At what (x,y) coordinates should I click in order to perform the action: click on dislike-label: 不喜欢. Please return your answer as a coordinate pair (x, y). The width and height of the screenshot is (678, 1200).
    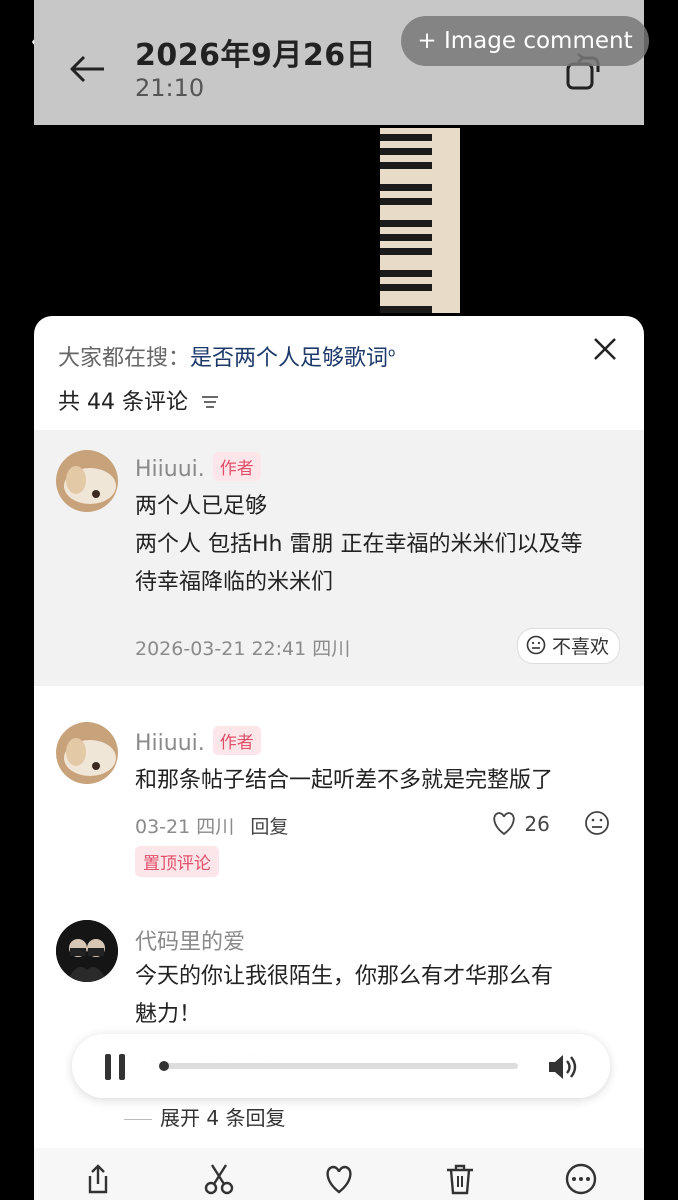
    Looking at the image, I should click on (581, 647).